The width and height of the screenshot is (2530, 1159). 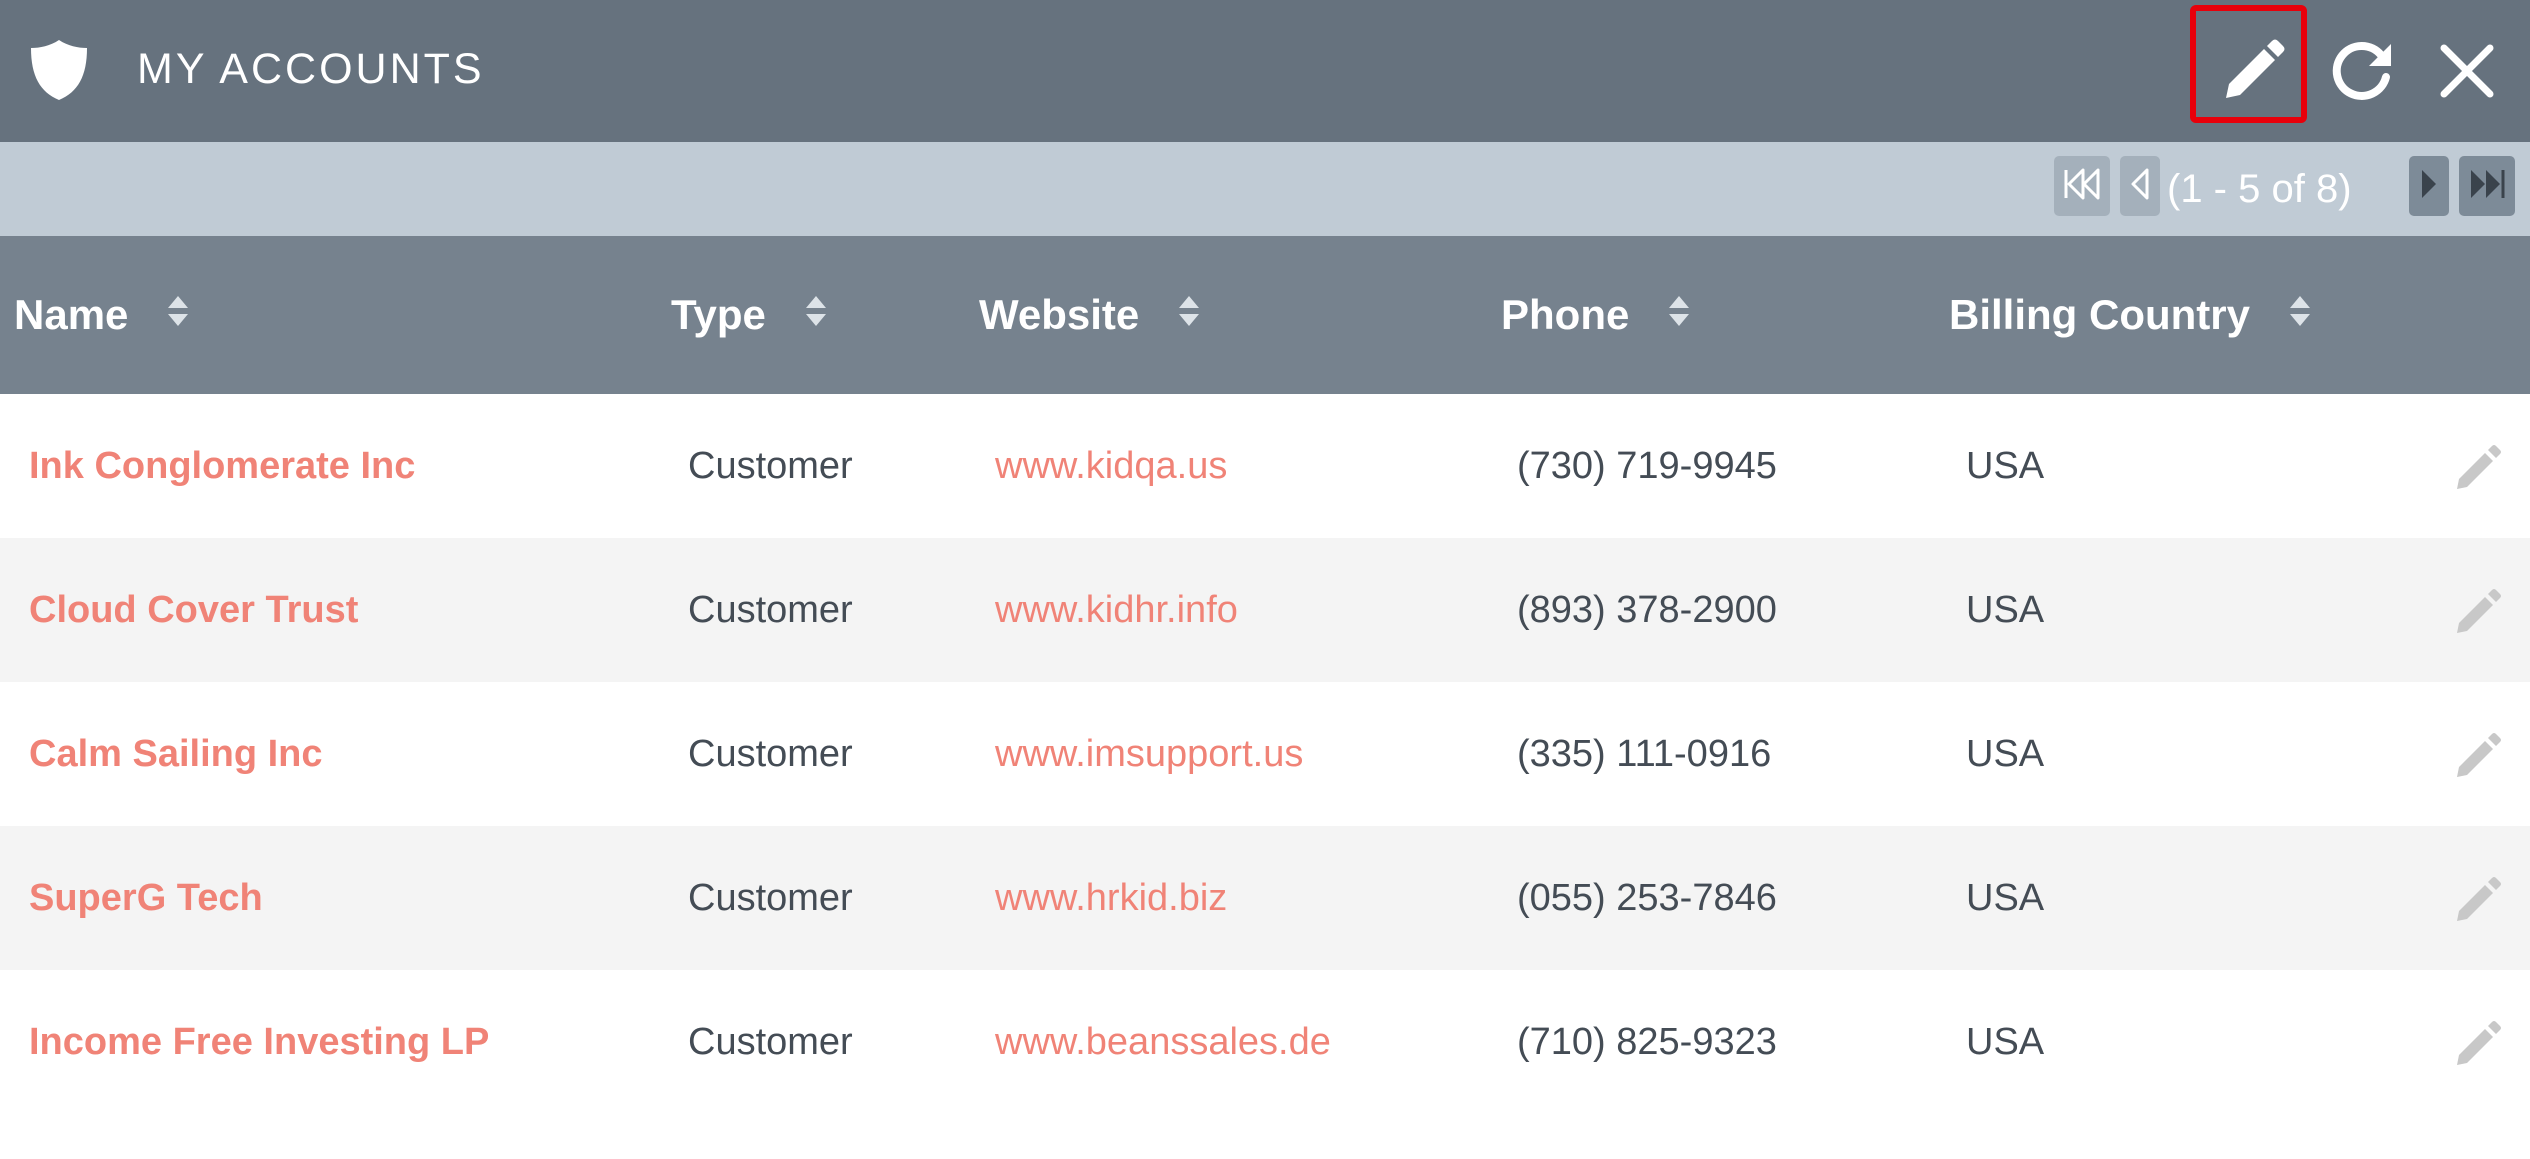 What do you see at coordinates (259, 1042) in the screenshot?
I see `account-name-link: Income Free Investing LP` at bounding box center [259, 1042].